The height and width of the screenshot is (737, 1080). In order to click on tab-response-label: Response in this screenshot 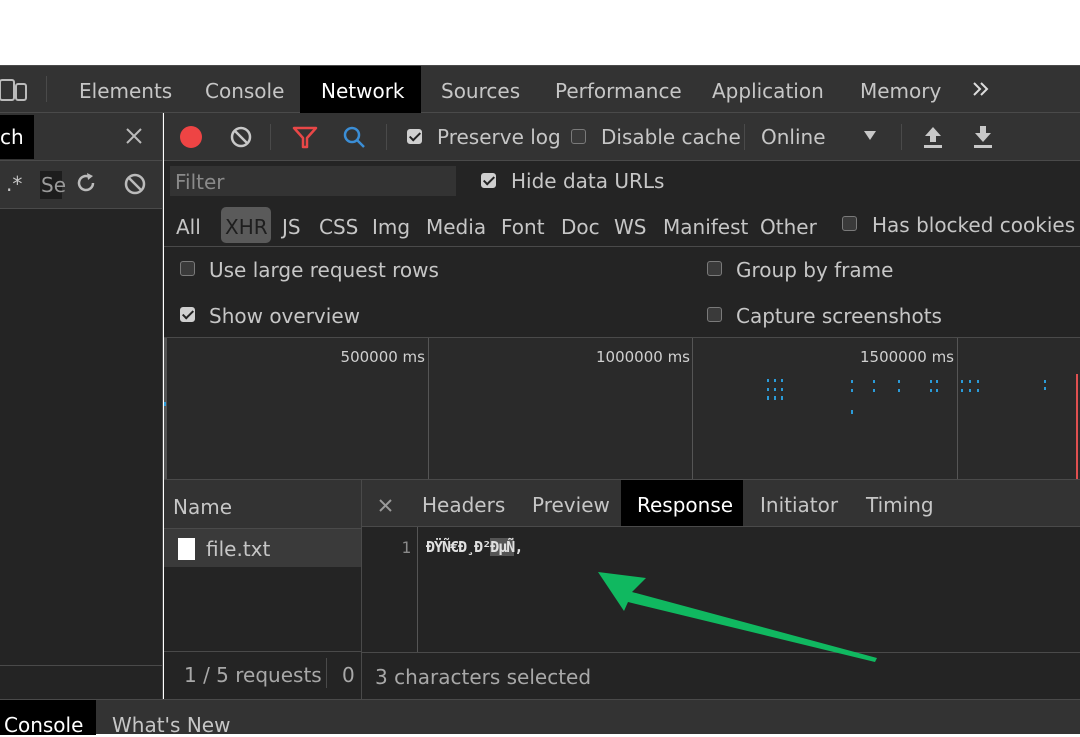, I will do `click(685, 505)`.